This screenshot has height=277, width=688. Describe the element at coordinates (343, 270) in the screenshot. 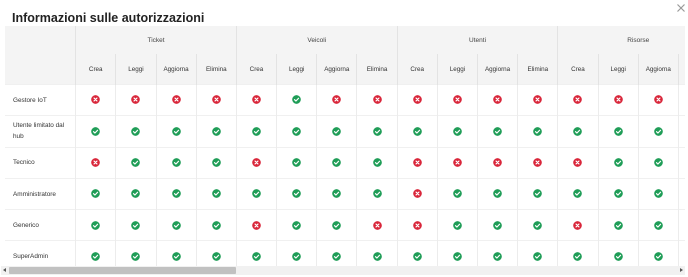

I see `horizontal-scrollbar` at that location.